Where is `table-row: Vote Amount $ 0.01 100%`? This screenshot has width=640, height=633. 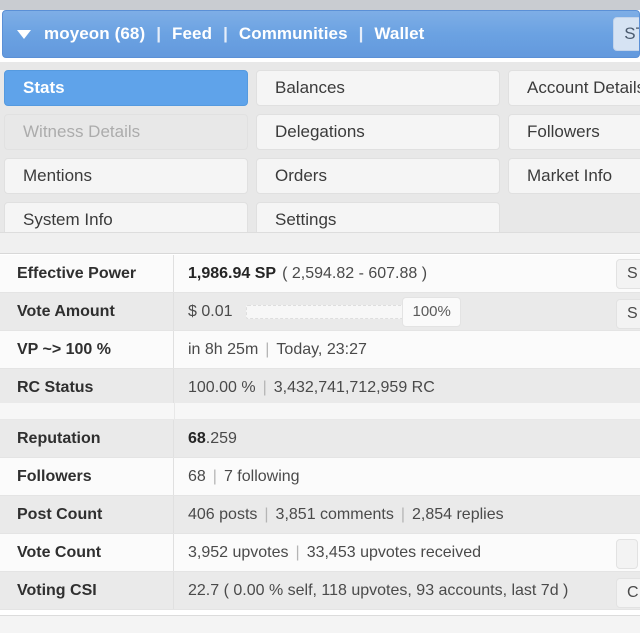 table-row: Vote Amount $ 0.01 100% is located at coordinates (320, 312).